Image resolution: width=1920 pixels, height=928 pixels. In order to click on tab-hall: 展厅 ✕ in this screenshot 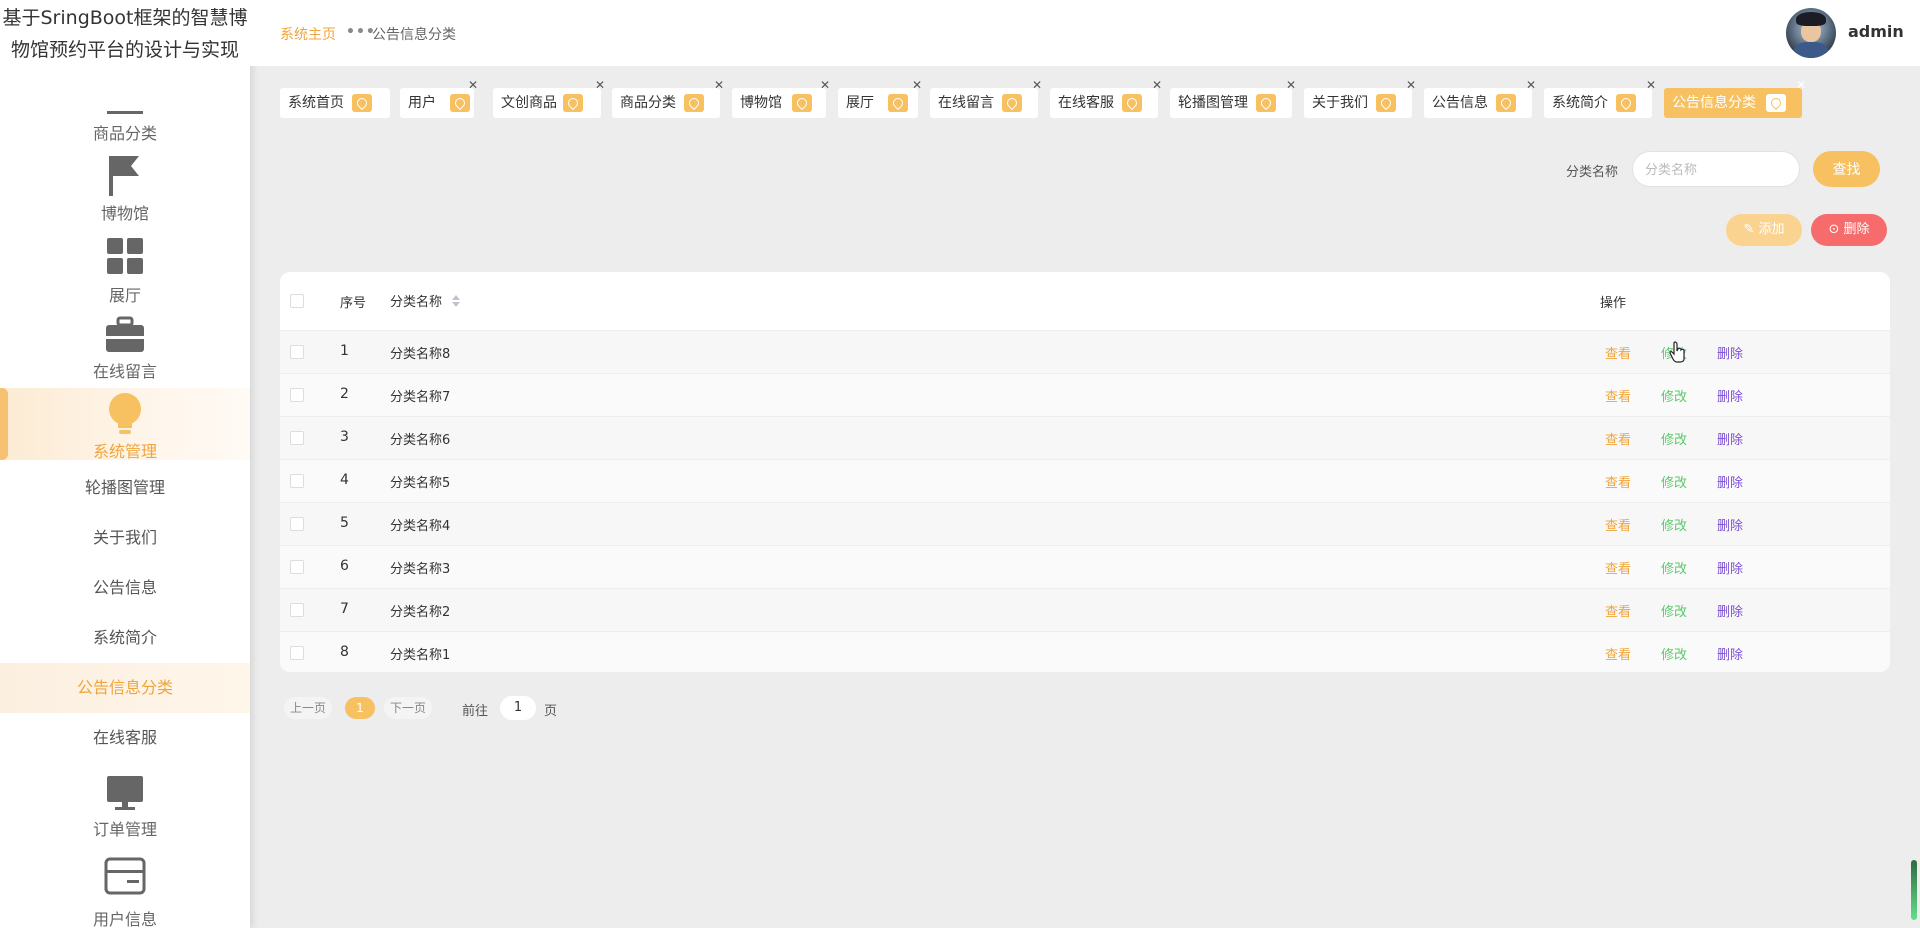, I will do `click(880, 98)`.